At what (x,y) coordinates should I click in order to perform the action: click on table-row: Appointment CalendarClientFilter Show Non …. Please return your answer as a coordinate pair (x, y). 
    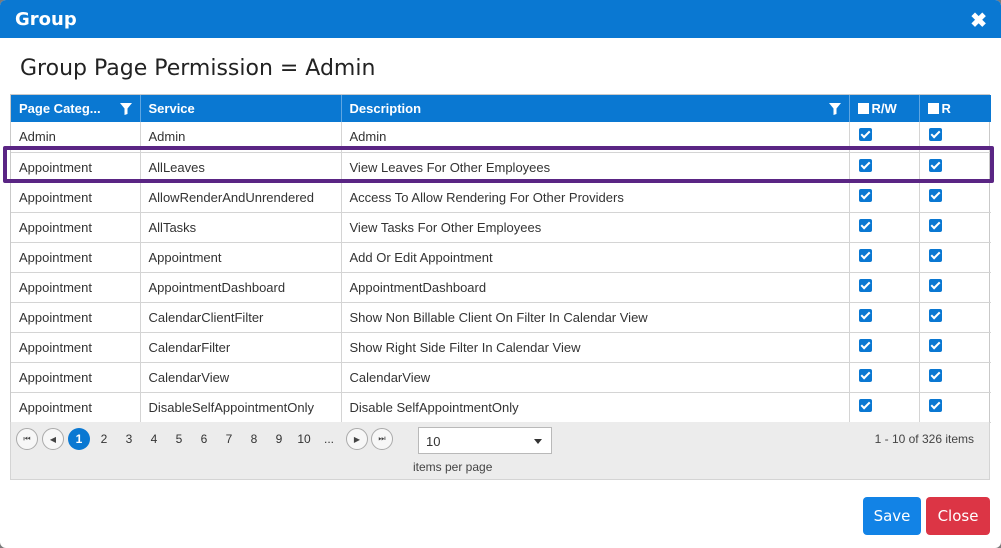
    Looking at the image, I should click on (501, 317).